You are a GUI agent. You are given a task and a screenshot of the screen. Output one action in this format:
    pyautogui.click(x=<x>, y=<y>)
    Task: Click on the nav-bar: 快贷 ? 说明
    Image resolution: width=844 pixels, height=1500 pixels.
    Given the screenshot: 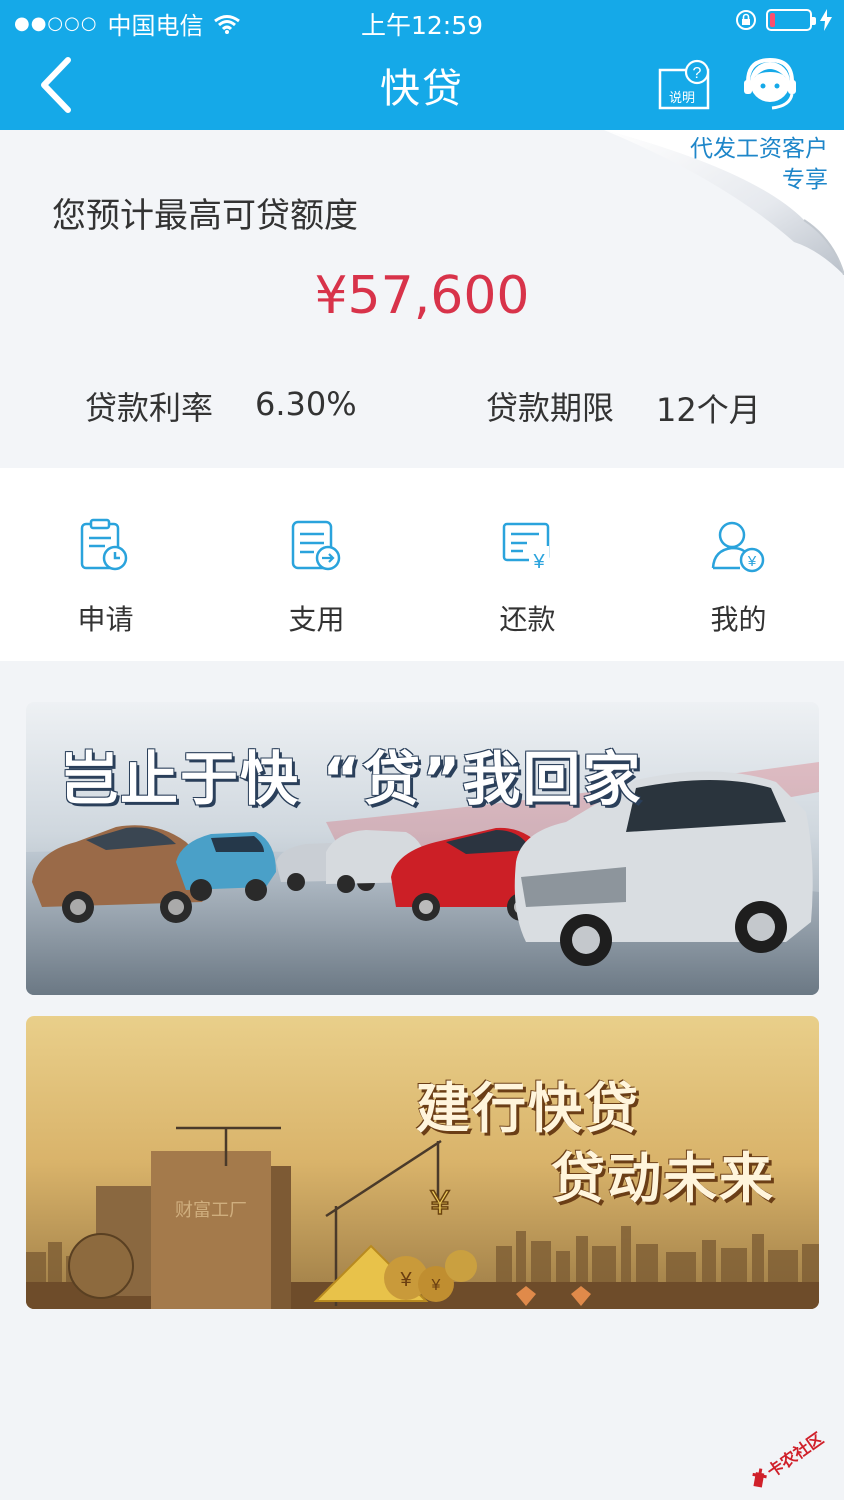 What is the action you would take?
    pyautogui.click(x=422, y=87)
    